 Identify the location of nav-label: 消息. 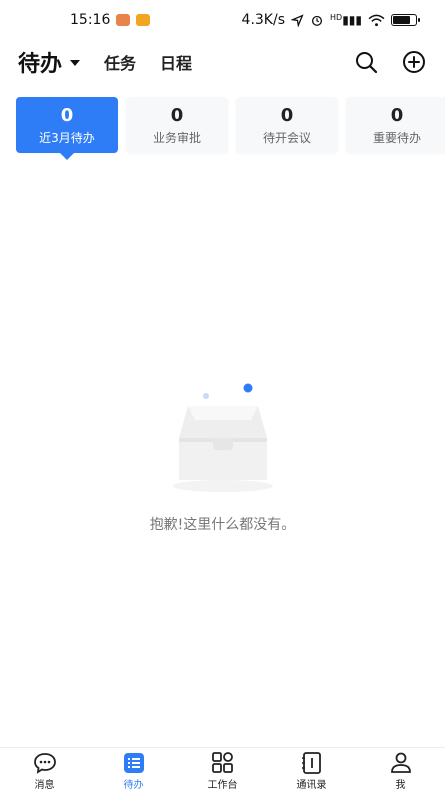
(44, 785).